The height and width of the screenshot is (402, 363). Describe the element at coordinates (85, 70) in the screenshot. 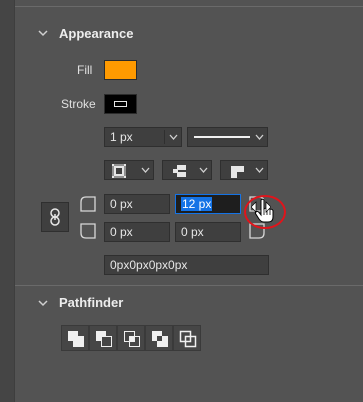

I see `fill-label: Fill` at that location.